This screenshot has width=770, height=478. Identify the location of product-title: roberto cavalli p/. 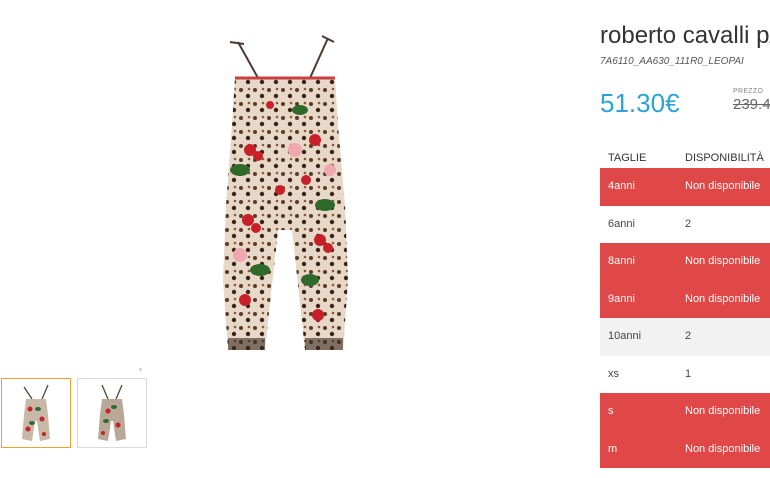
(685, 35).